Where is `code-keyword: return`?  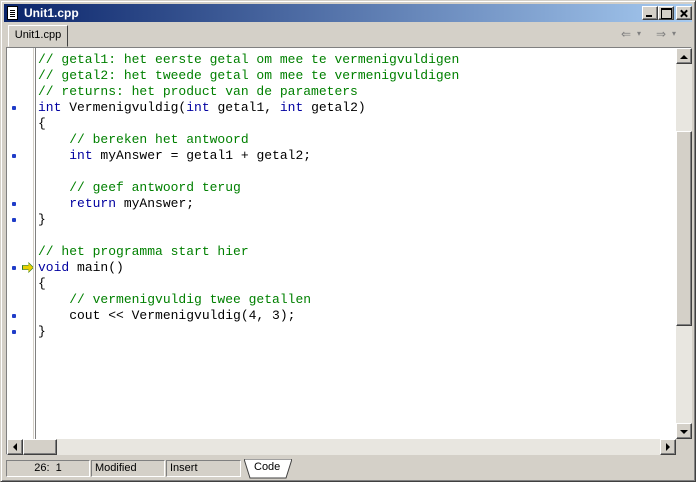
code-keyword: return is located at coordinates (93, 203).